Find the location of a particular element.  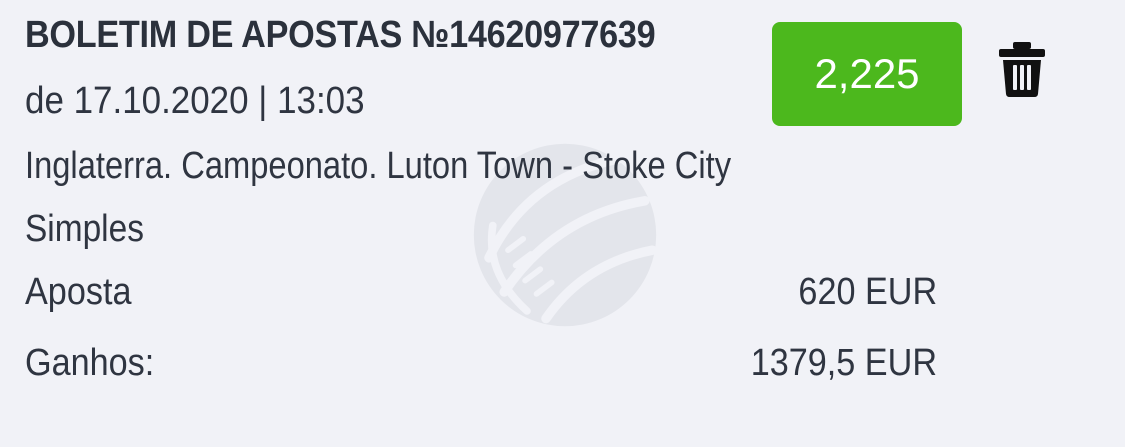

stake-value: 620 EUR is located at coordinates (867, 292).